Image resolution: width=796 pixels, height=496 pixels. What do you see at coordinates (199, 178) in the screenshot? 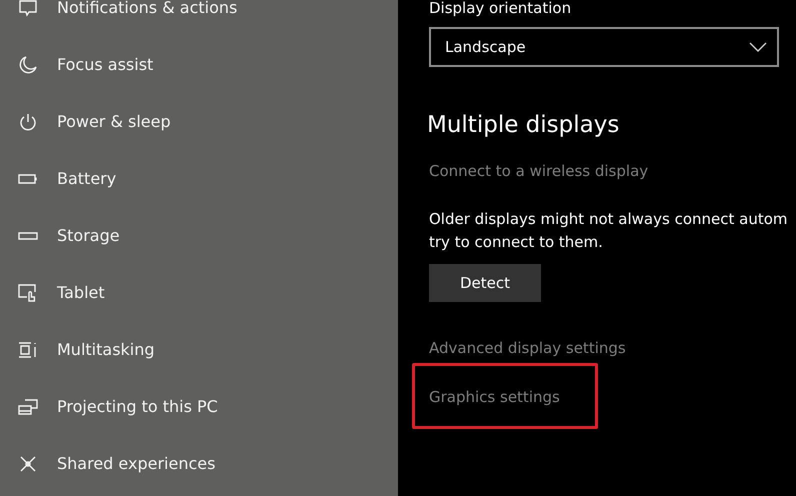
I see `sidebar-item: Battery` at bounding box center [199, 178].